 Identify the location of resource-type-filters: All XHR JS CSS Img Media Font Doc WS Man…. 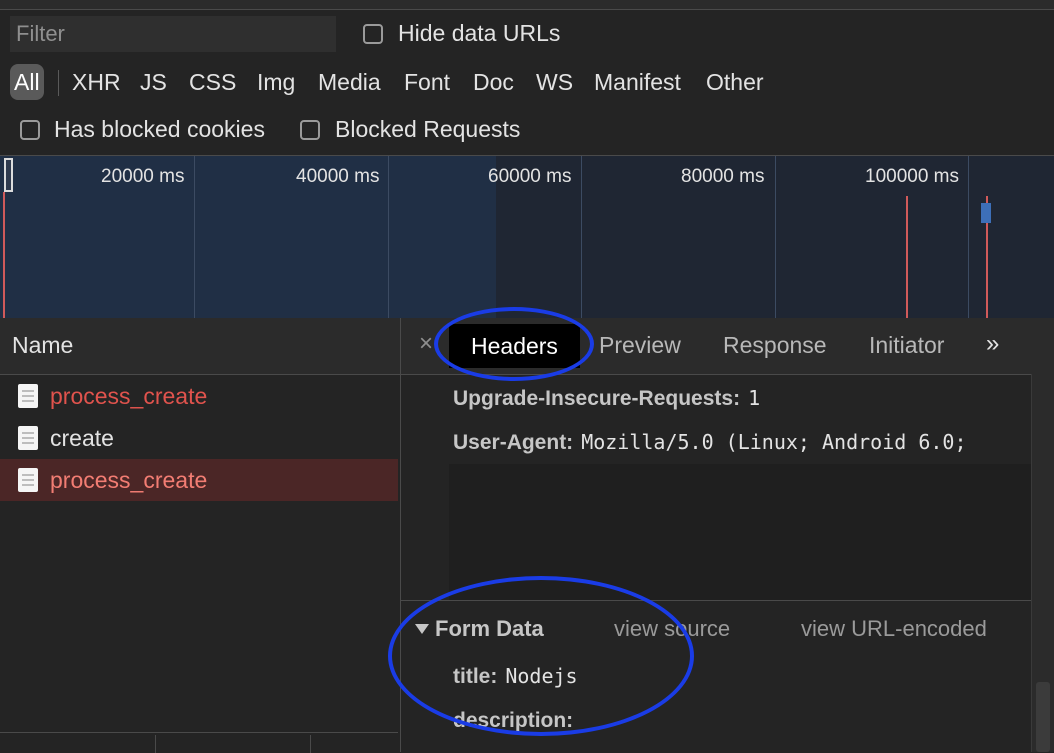
(527, 82).